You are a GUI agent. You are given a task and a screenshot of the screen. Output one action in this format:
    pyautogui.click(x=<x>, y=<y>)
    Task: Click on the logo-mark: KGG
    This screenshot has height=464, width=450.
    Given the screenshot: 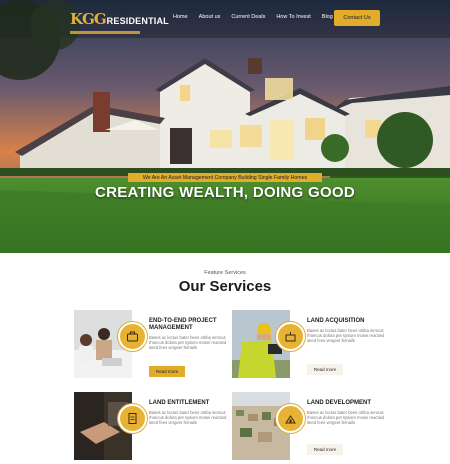 What is the action you would take?
    pyautogui.click(x=88, y=19)
    